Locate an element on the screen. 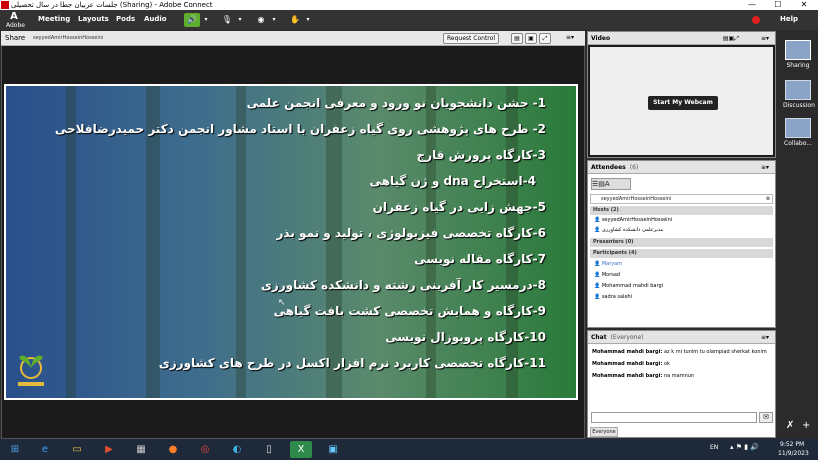  layout-discussion: Discussion is located at coordinates (799, 94).